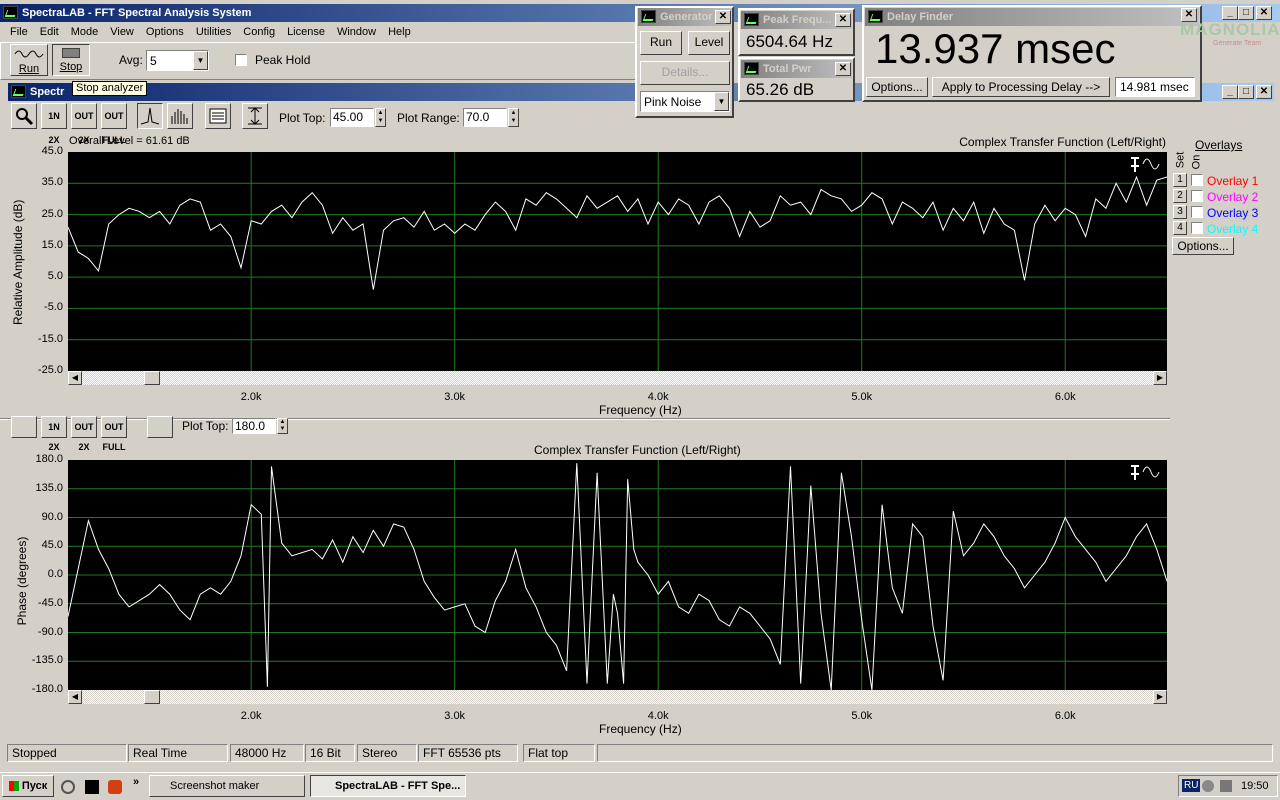 This screenshot has width=1280, height=800. What do you see at coordinates (585, 419) in the screenshot?
I see `plot-divider` at bounding box center [585, 419].